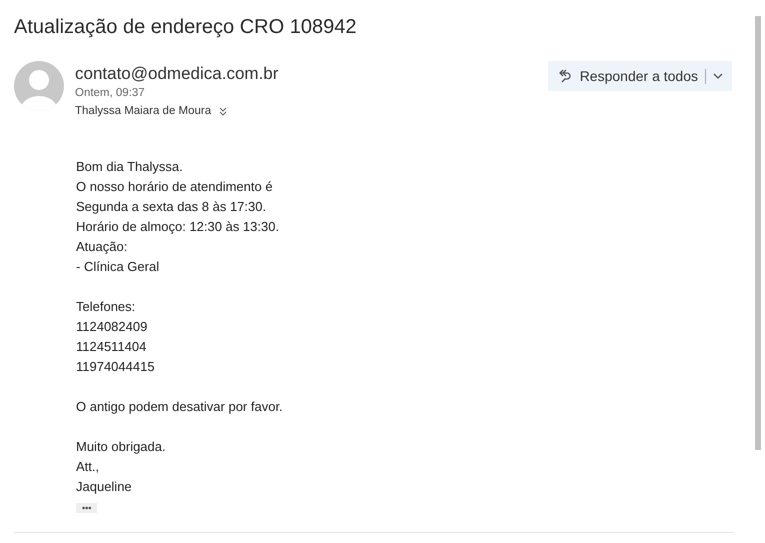  Describe the element at coordinates (640, 76) in the screenshot. I see `reply-all-button: Responder a todos` at that location.